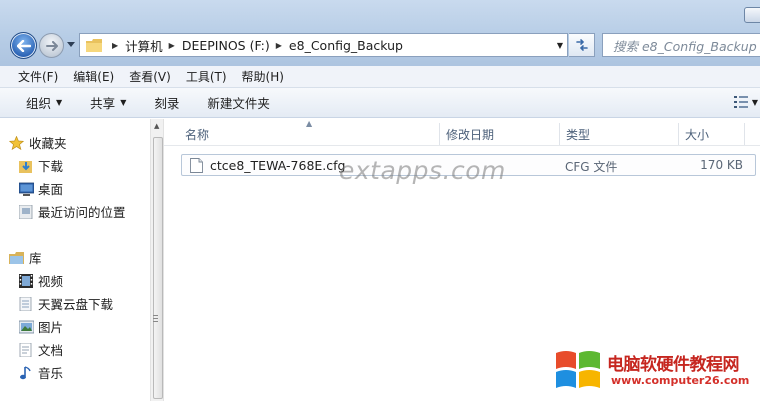 The height and width of the screenshot is (401, 760). Describe the element at coordinates (578, 134) in the screenshot. I see `column-header-type: 类型` at that location.